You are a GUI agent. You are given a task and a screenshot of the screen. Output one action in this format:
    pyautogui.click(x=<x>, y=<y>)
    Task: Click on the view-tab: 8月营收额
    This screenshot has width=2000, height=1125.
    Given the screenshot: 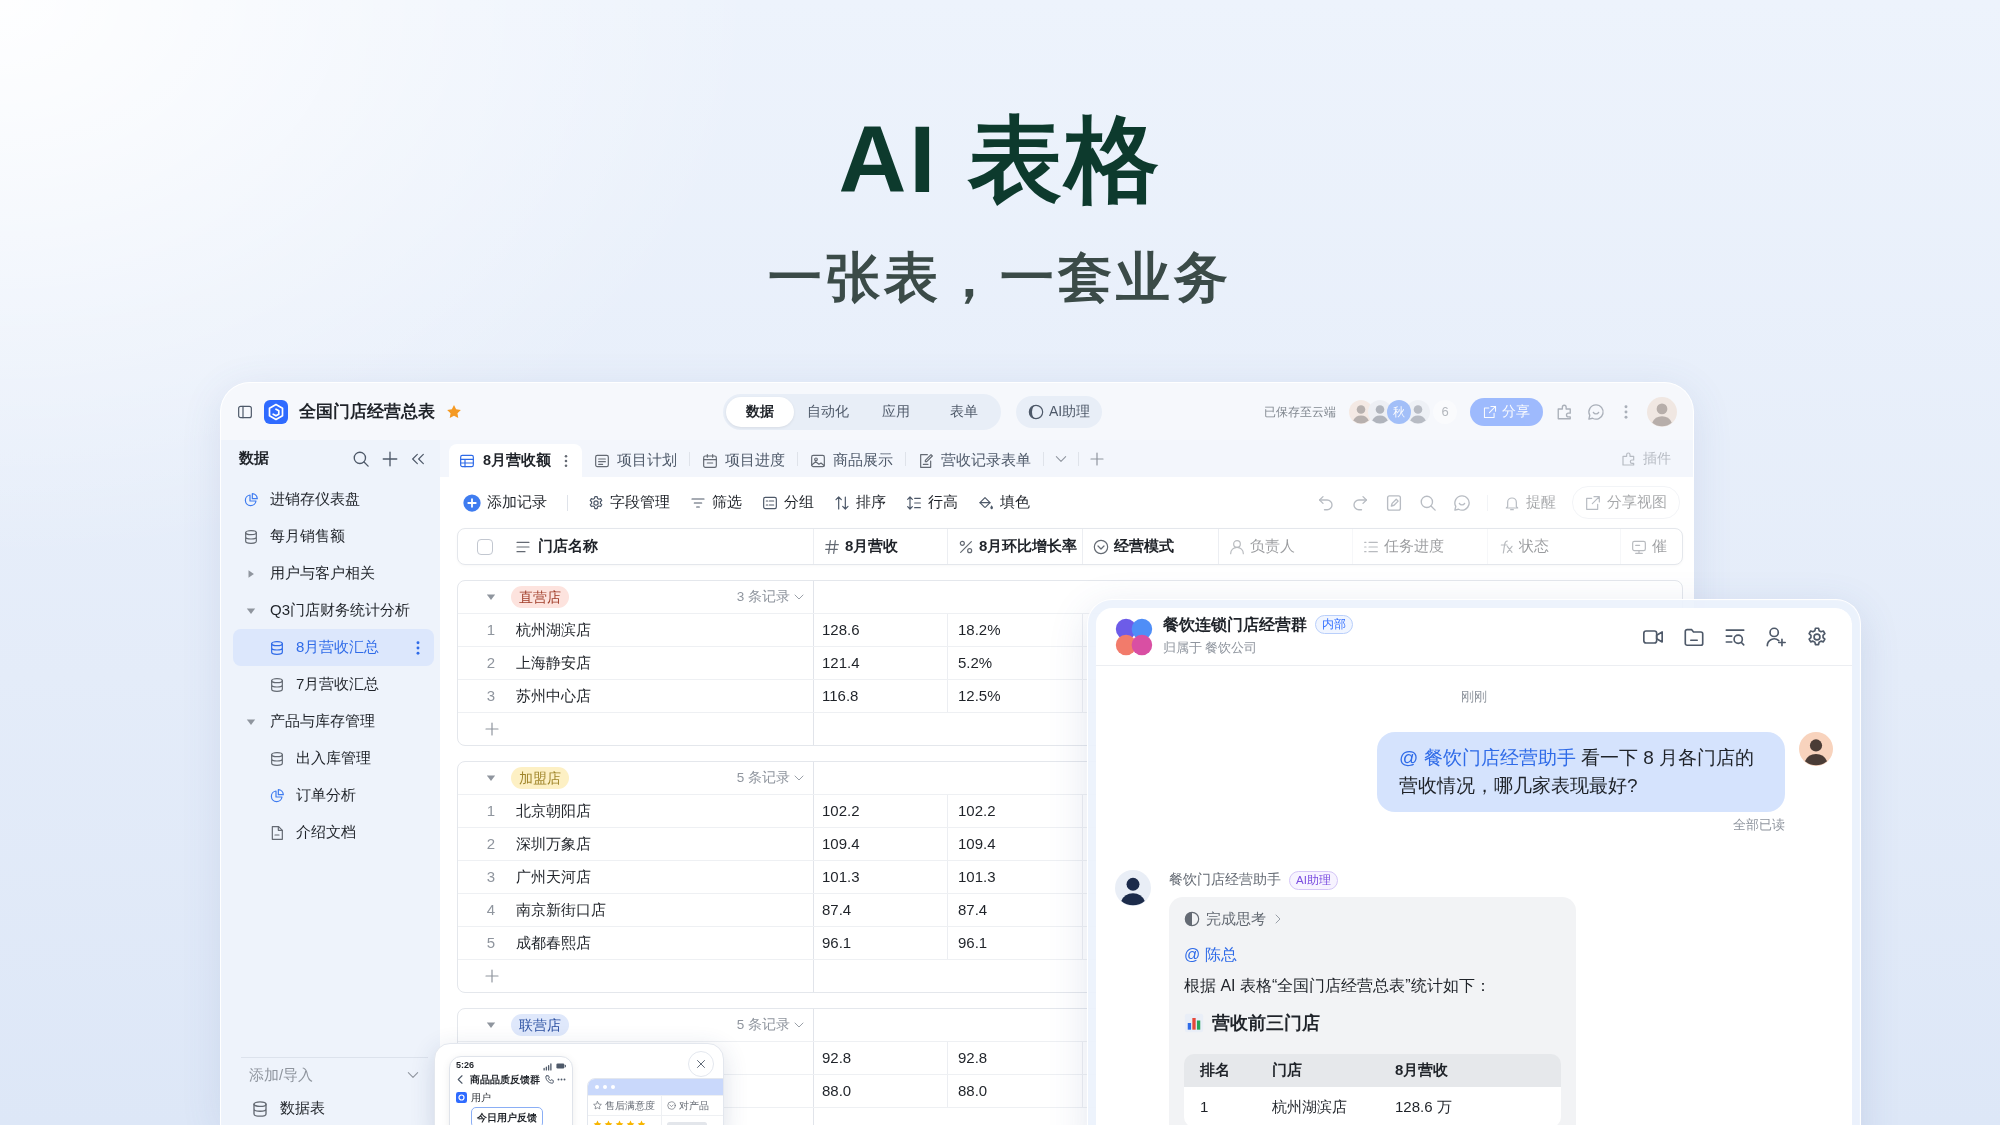 What is the action you would take?
    pyautogui.click(x=516, y=460)
    